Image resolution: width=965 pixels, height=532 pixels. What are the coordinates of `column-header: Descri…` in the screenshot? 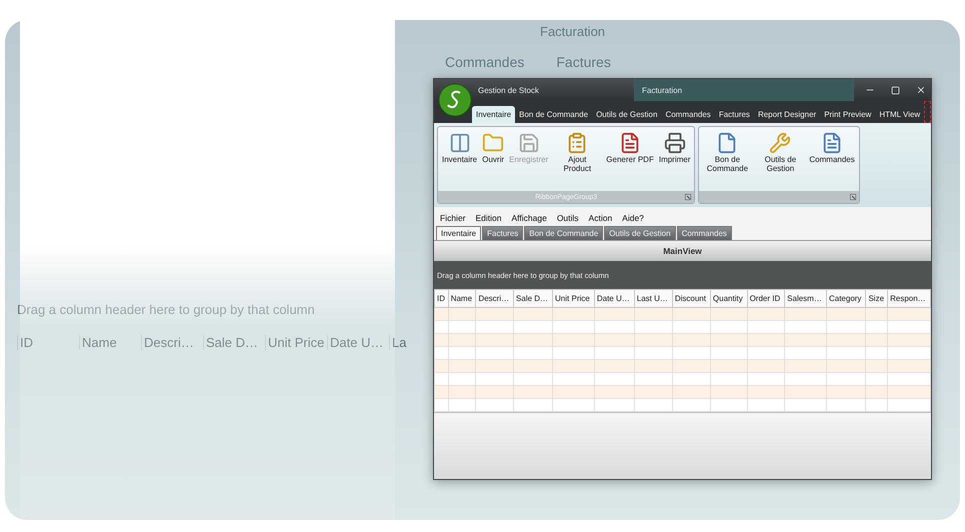 It's located at (495, 299).